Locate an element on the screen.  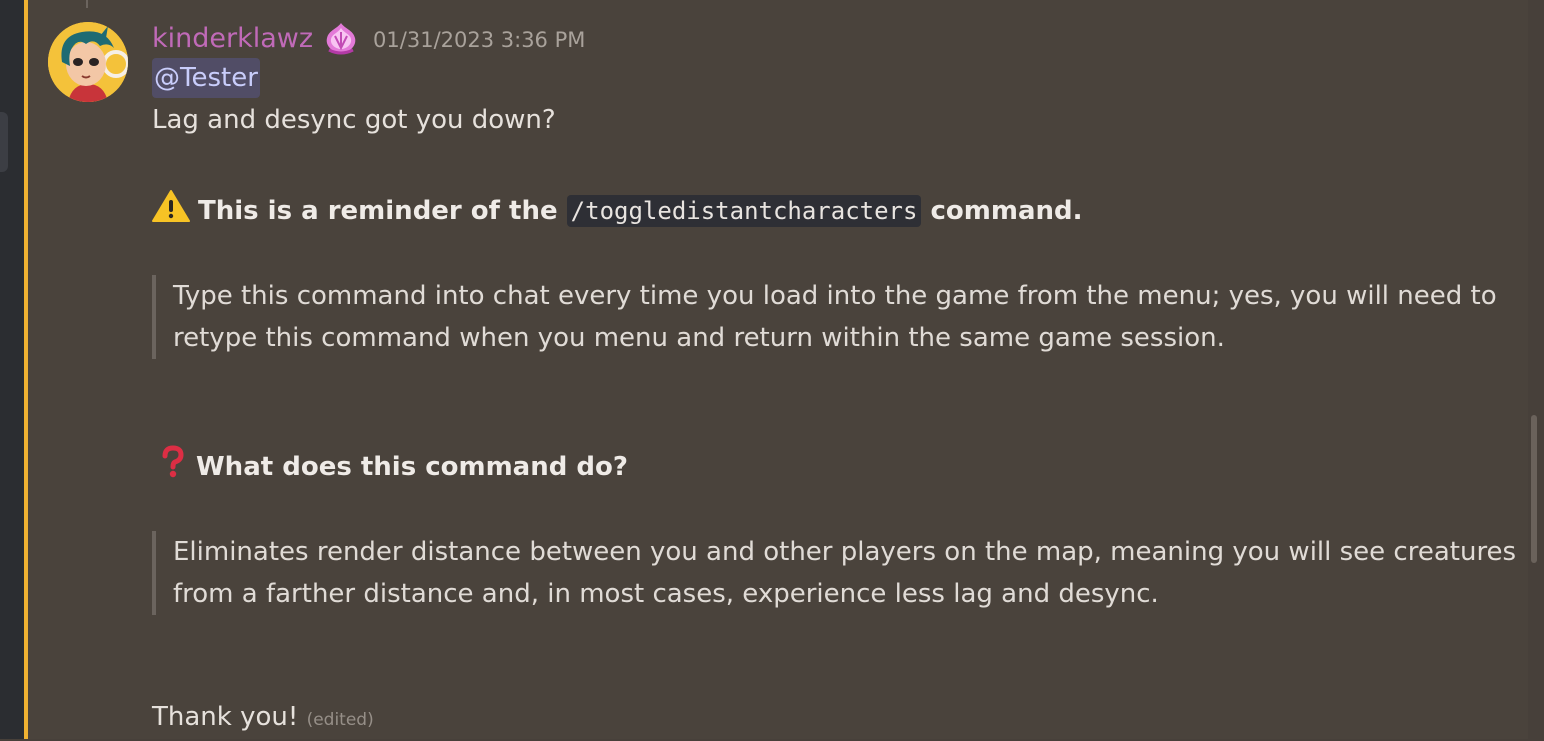
closing-line: Thank you! (edited) is located at coordinates (263, 718).